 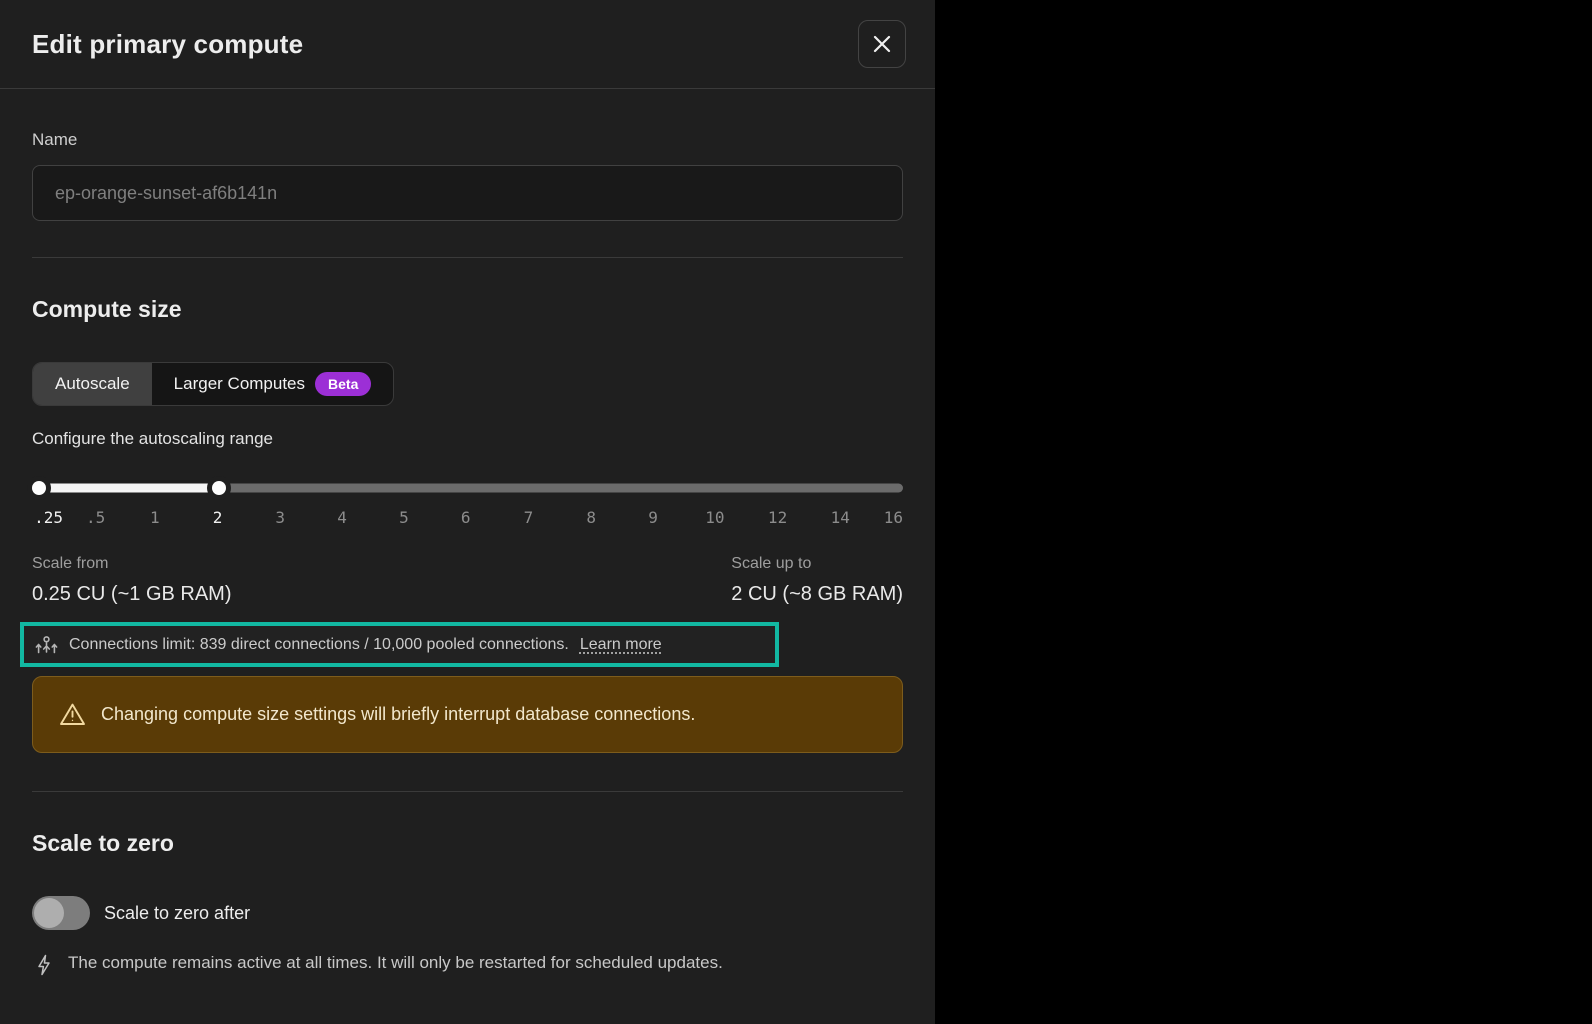 What do you see at coordinates (132, 580) in the screenshot?
I see `scale-from: Scale from 0.25 CU (~1 GB RAM)` at bounding box center [132, 580].